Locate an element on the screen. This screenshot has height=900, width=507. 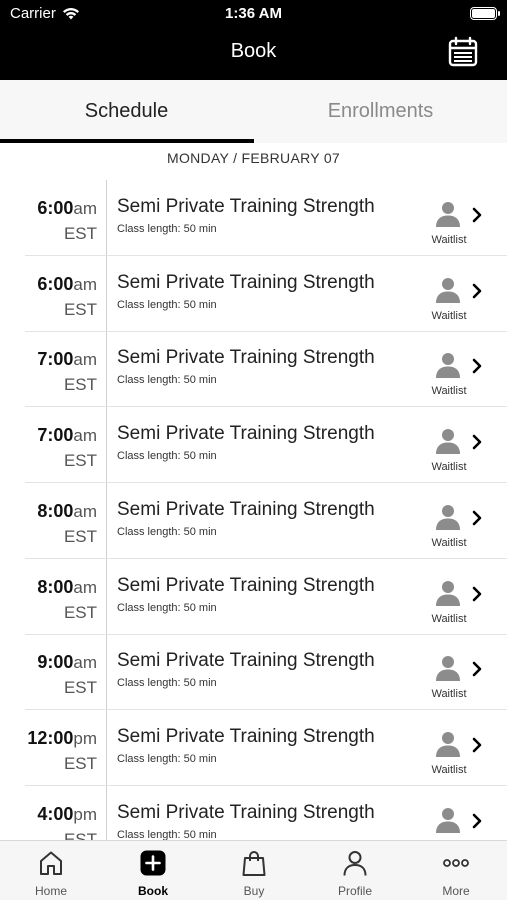
segment-tabs: Schedule Enrollments is located at coordinates (253, 111).